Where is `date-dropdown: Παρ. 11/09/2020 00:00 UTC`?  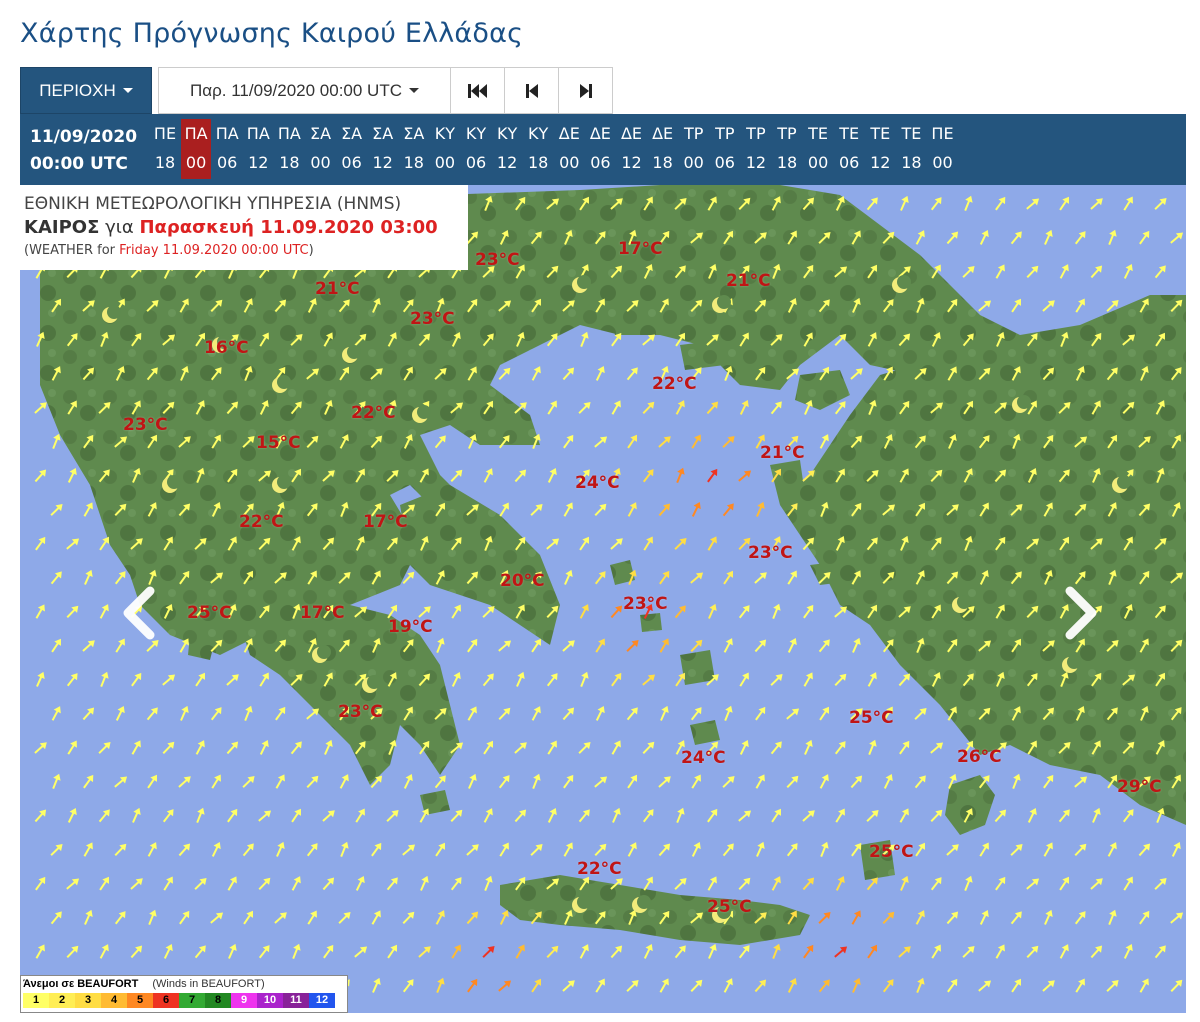 date-dropdown: Παρ. 11/09/2020 00:00 UTC is located at coordinates (304, 90).